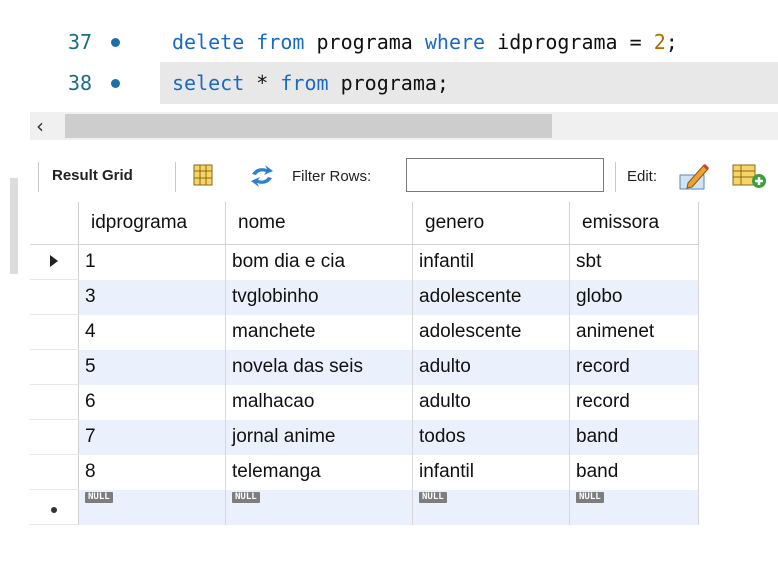 This screenshot has width=778, height=561. What do you see at coordinates (671, 42) in the screenshot?
I see `code-token: ;` at bounding box center [671, 42].